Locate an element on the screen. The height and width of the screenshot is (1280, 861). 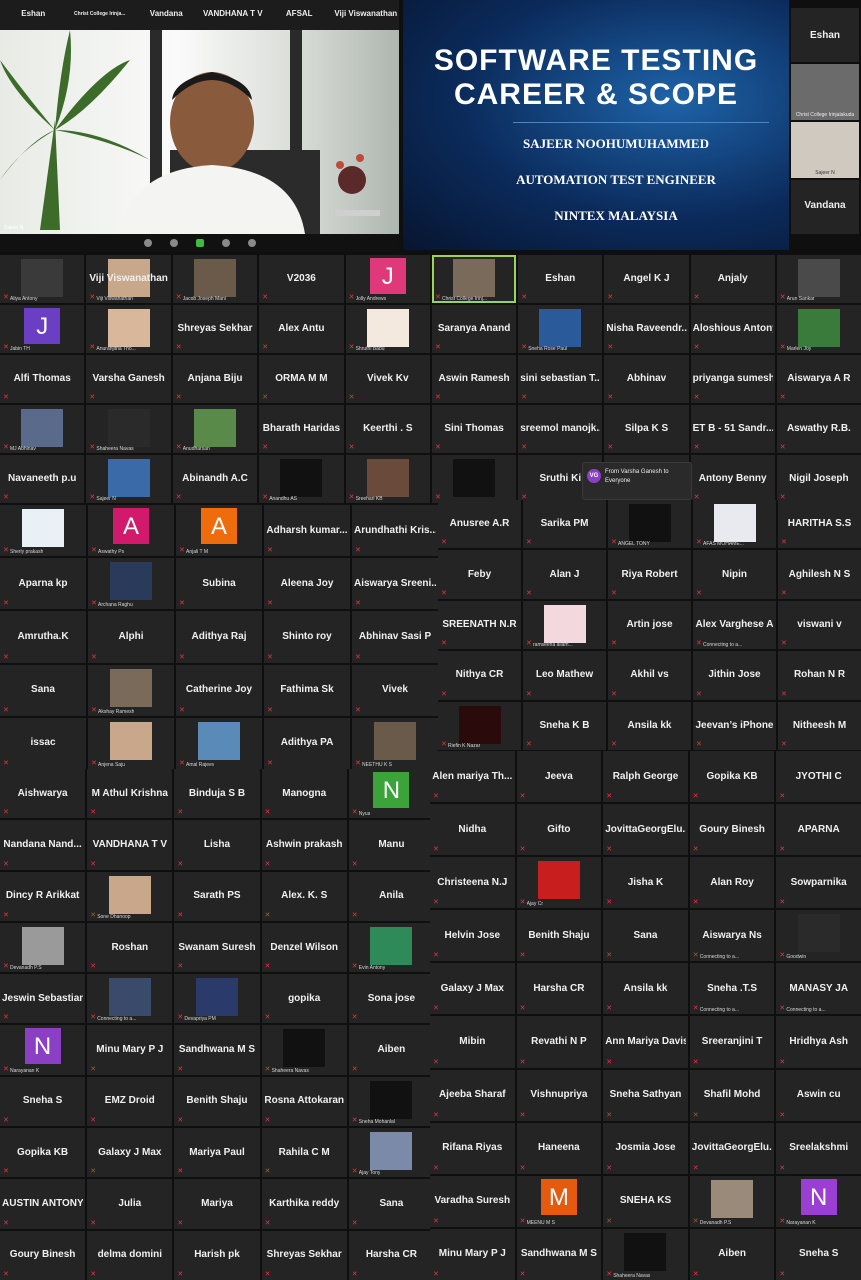
participant-tile: Manu ✕ is located at coordinates (391, 845).